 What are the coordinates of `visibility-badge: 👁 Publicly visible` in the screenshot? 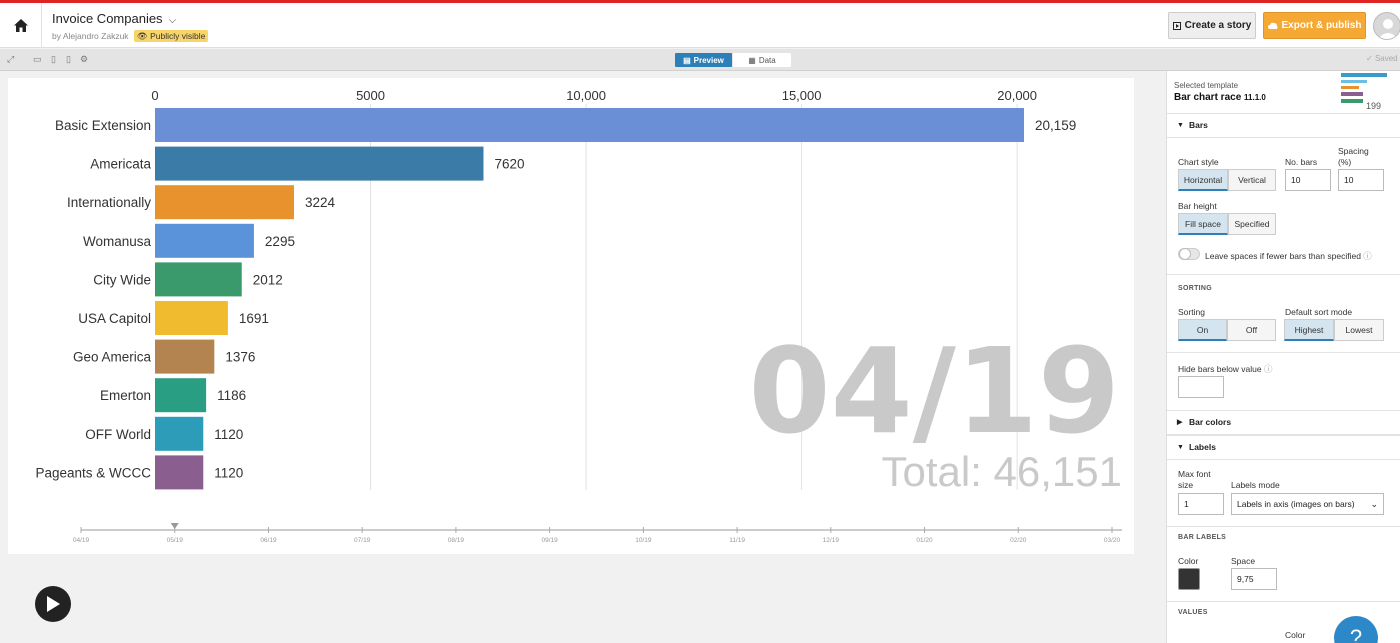 It's located at (171, 36).